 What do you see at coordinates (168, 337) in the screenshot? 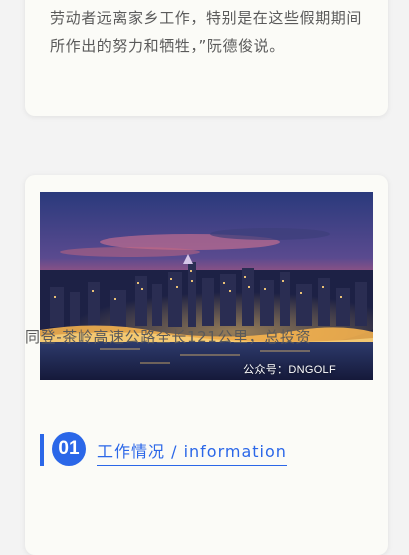
I see `article-paragraph-2: 同登-茶岭高速公路全长121公里，总投资` at bounding box center [168, 337].